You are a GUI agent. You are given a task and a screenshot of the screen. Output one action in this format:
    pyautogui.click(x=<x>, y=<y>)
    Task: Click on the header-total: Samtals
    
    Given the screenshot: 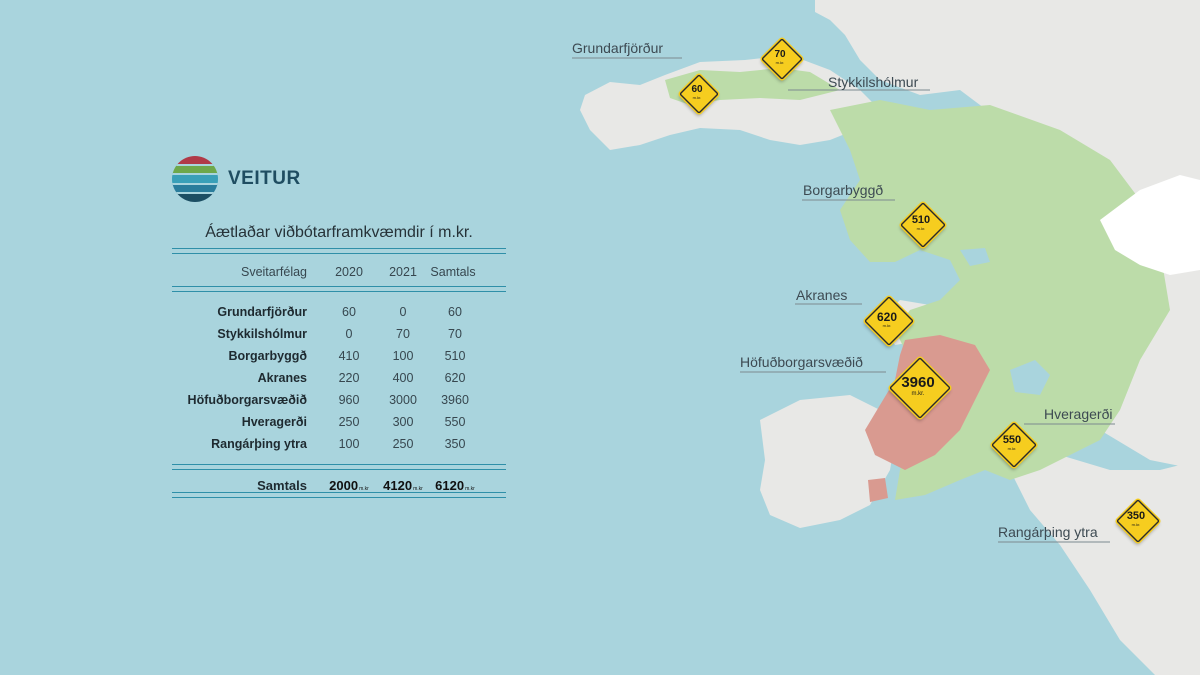 What is the action you would take?
    pyautogui.click(x=453, y=272)
    